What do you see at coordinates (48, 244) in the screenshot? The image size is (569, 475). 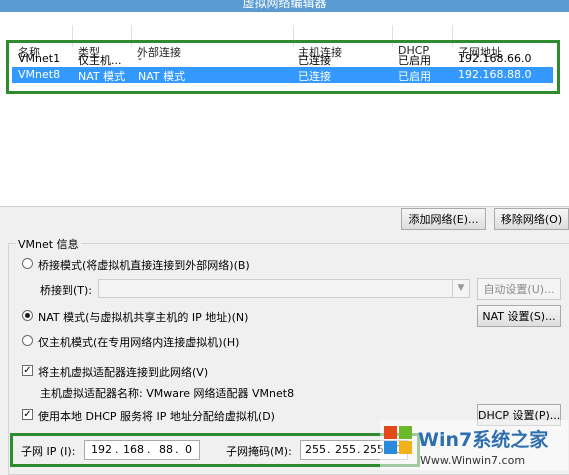 I see `vmnet-info-title: VMnet 信息` at bounding box center [48, 244].